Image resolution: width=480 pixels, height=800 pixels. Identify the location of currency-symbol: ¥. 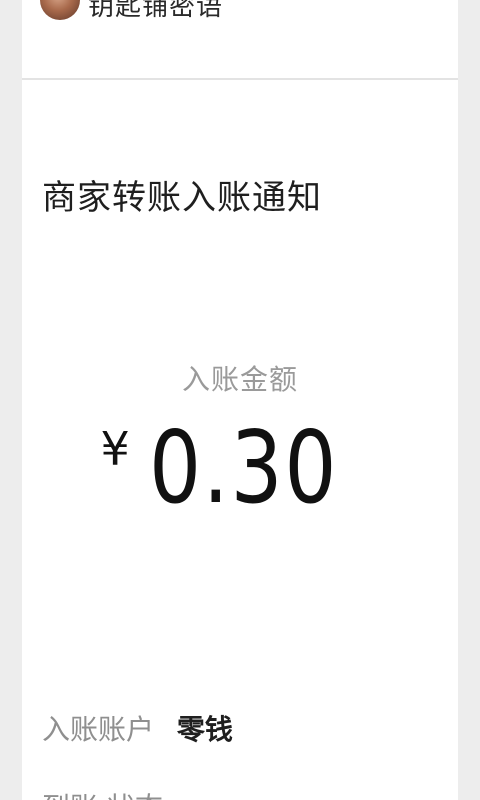
(115, 449).